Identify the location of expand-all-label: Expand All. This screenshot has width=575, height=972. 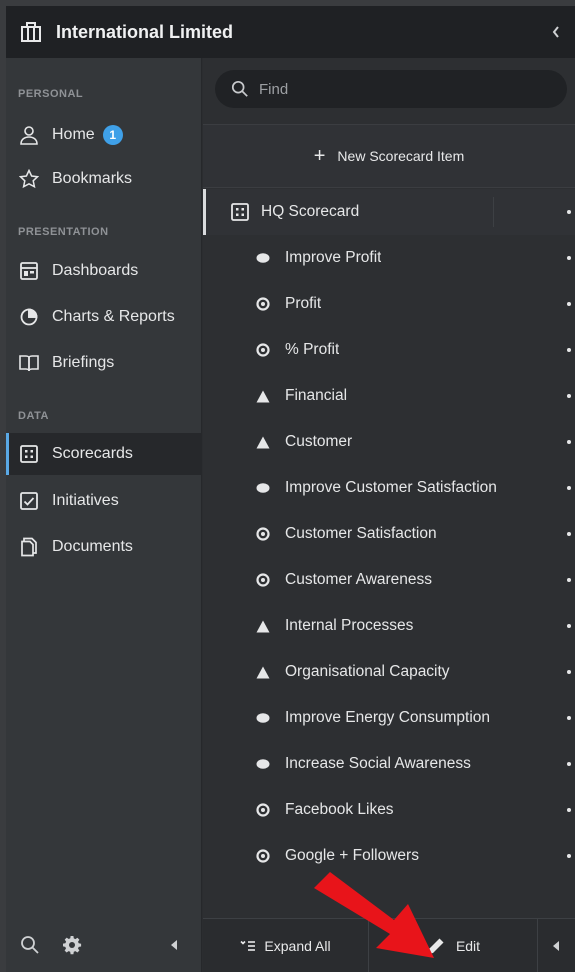
(297, 945).